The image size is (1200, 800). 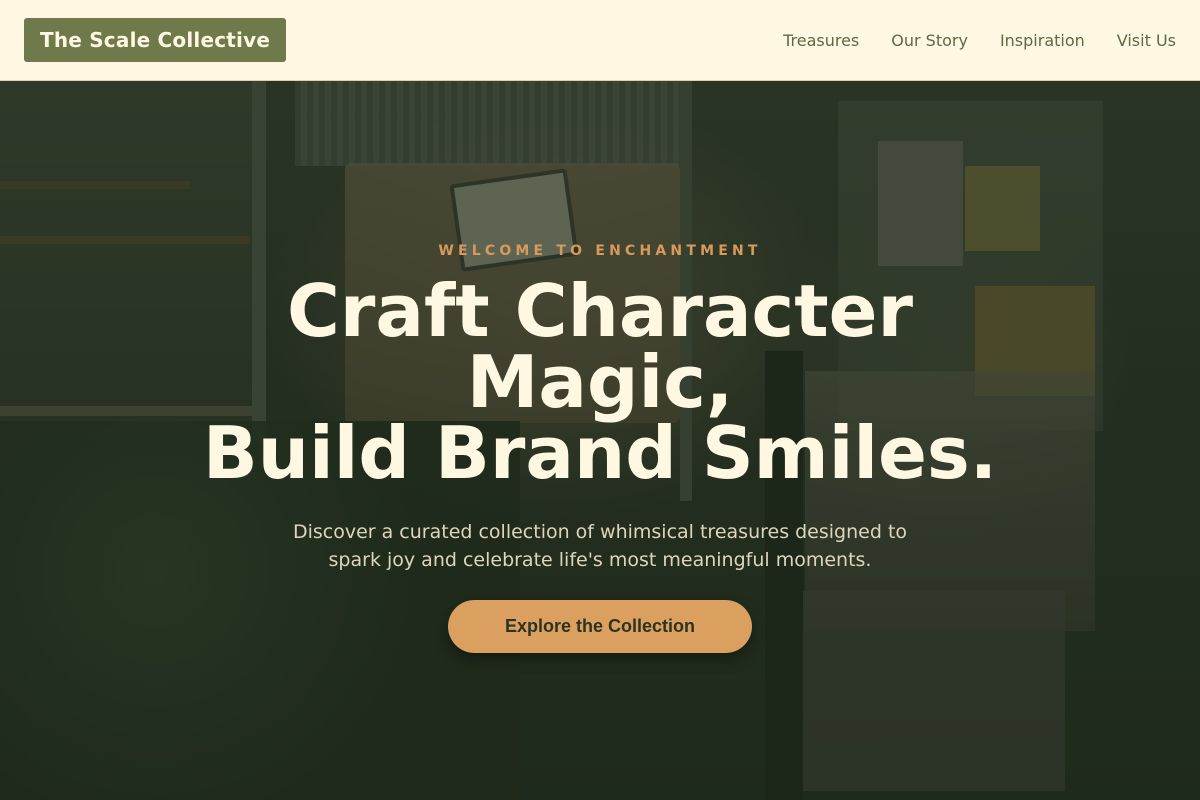 What do you see at coordinates (821, 40) in the screenshot?
I see `nav-link-treasures: Treasures` at bounding box center [821, 40].